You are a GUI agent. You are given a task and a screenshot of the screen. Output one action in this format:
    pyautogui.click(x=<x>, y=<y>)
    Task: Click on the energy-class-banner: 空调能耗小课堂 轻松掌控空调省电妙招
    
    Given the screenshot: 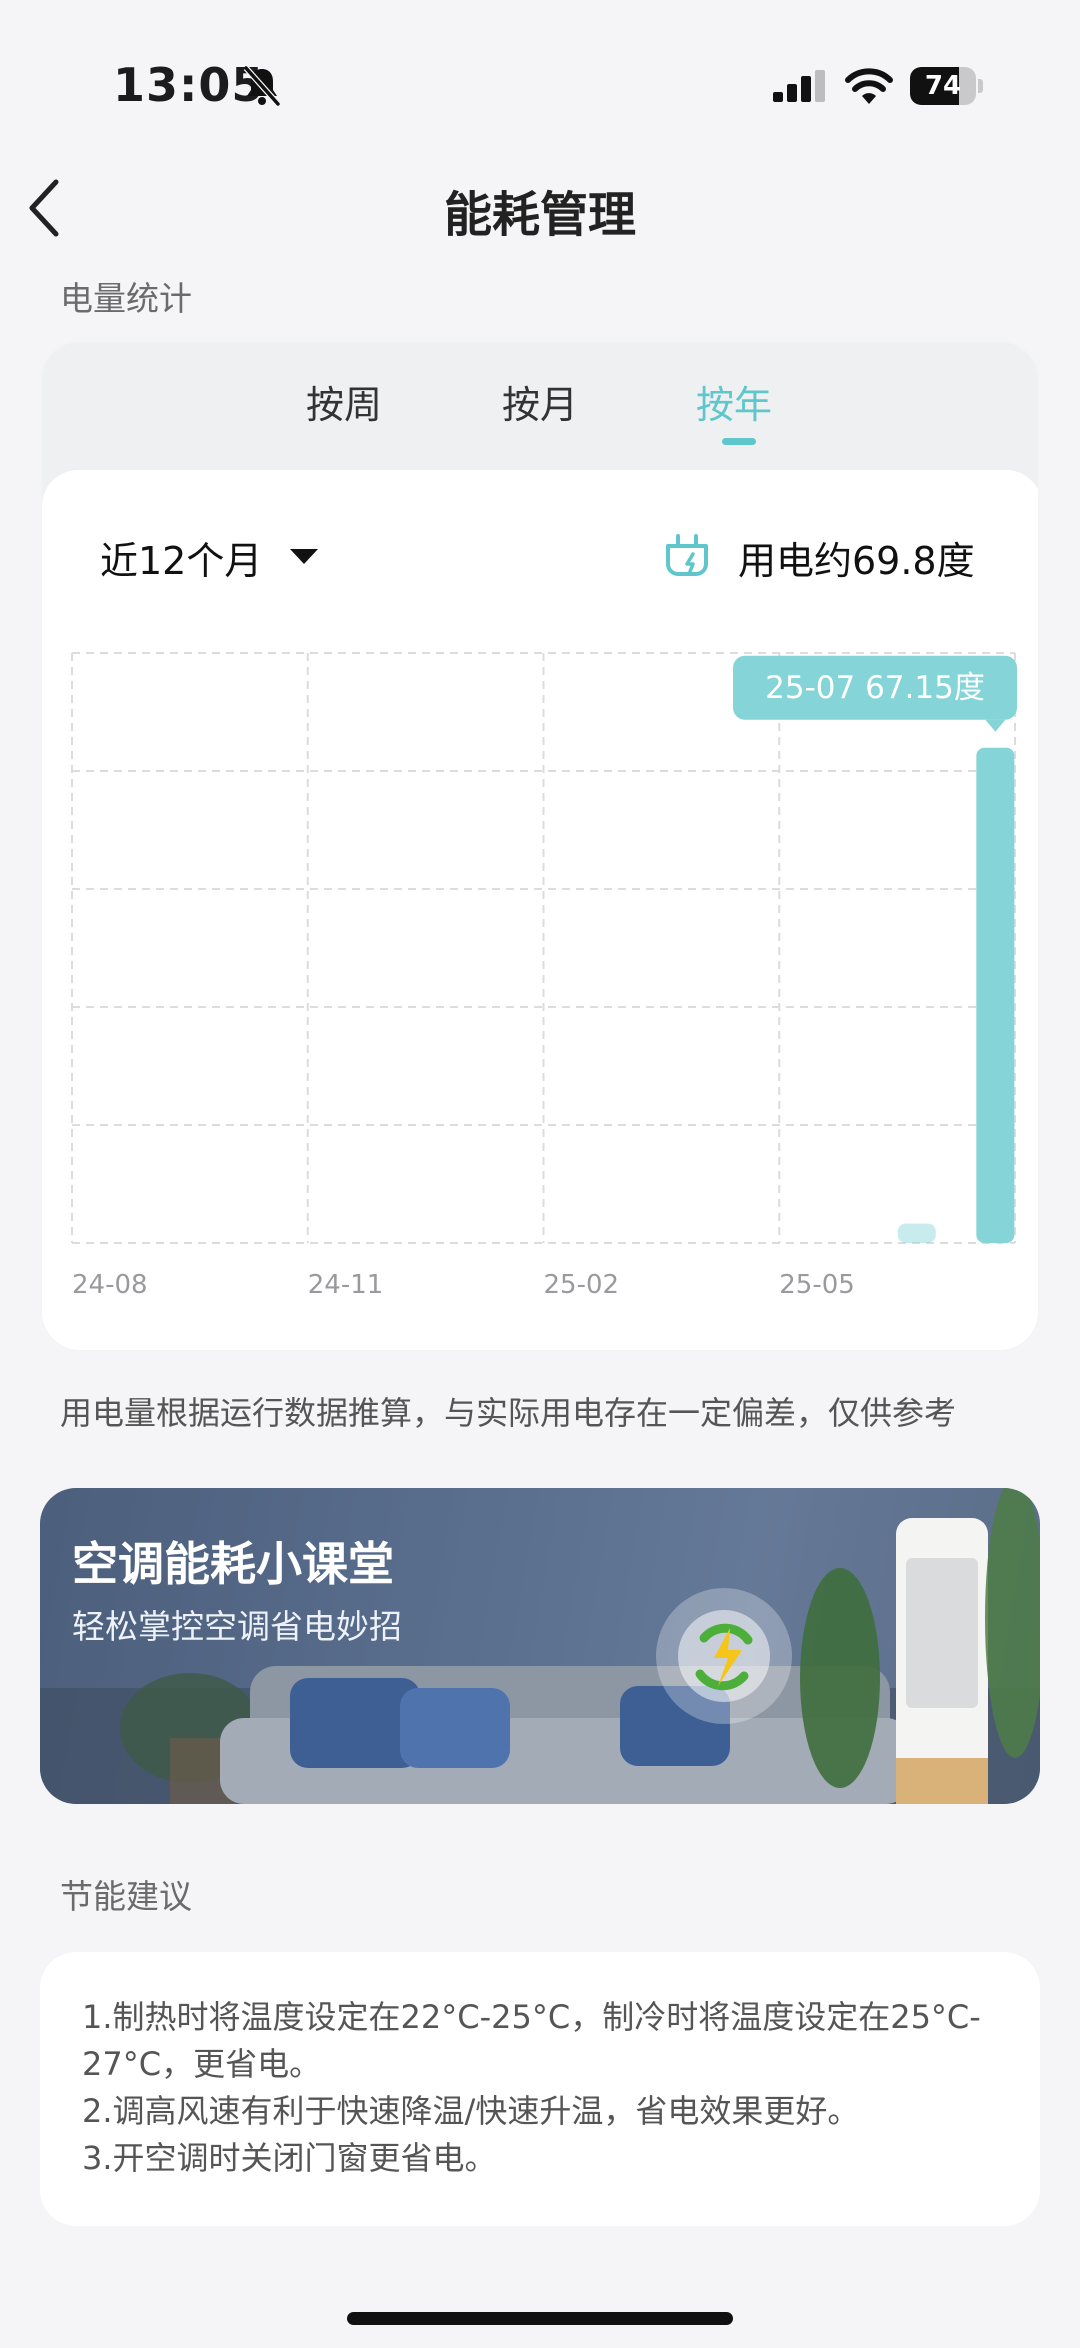 What is the action you would take?
    pyautogui.click(x=540, y=1646)
    